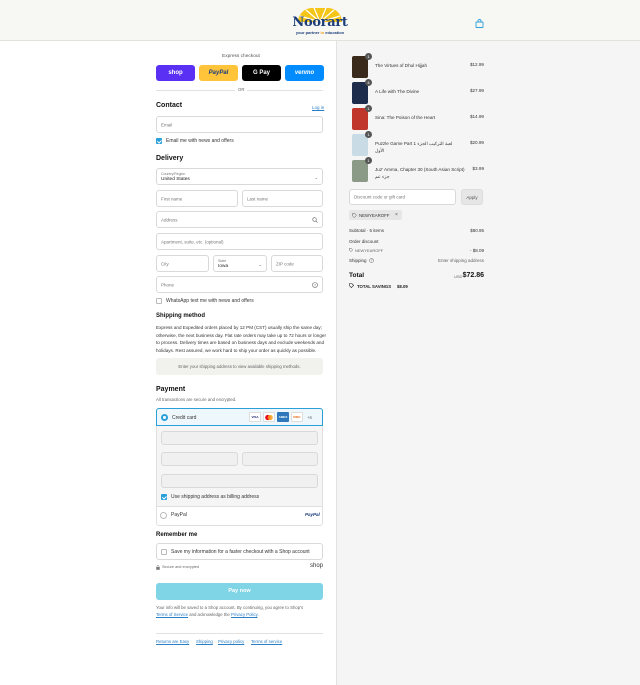 This screenshot has width=640, height=685. Describe the element at coordinates (175, 73) in the screenshot. I see `shop-pay-button: shop` at that location.